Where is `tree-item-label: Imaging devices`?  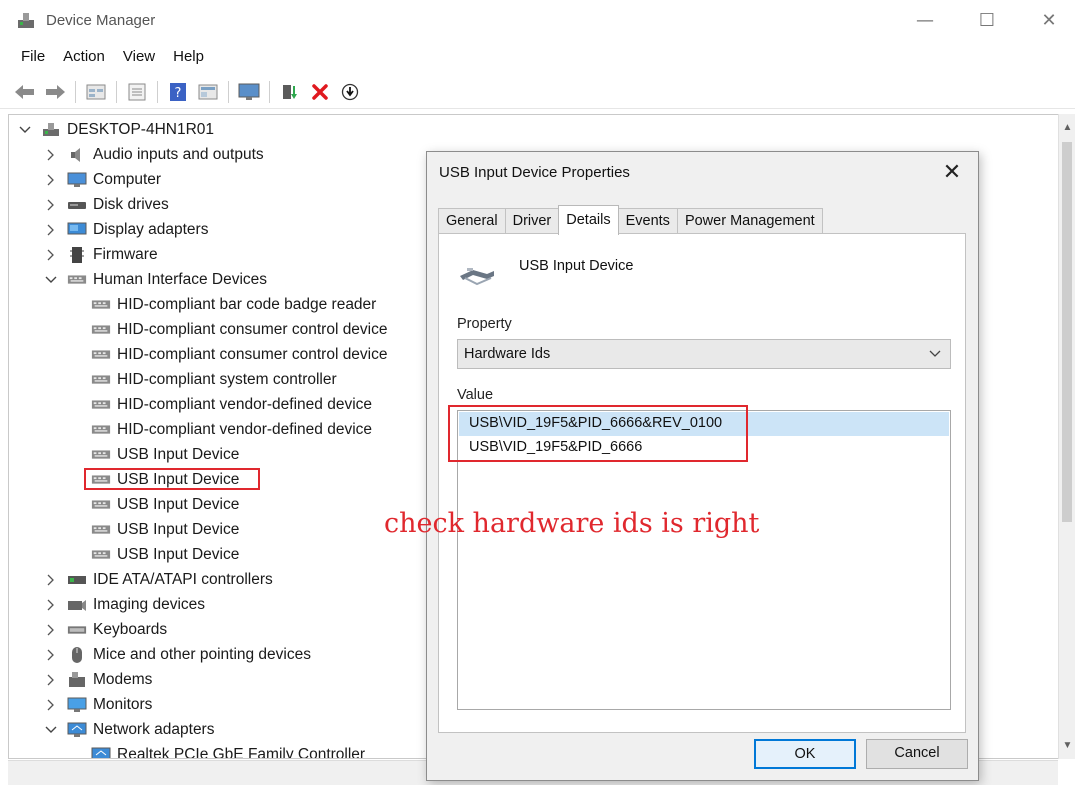
tree-item-label: Imaging devices is located at coordinates (149, 604).